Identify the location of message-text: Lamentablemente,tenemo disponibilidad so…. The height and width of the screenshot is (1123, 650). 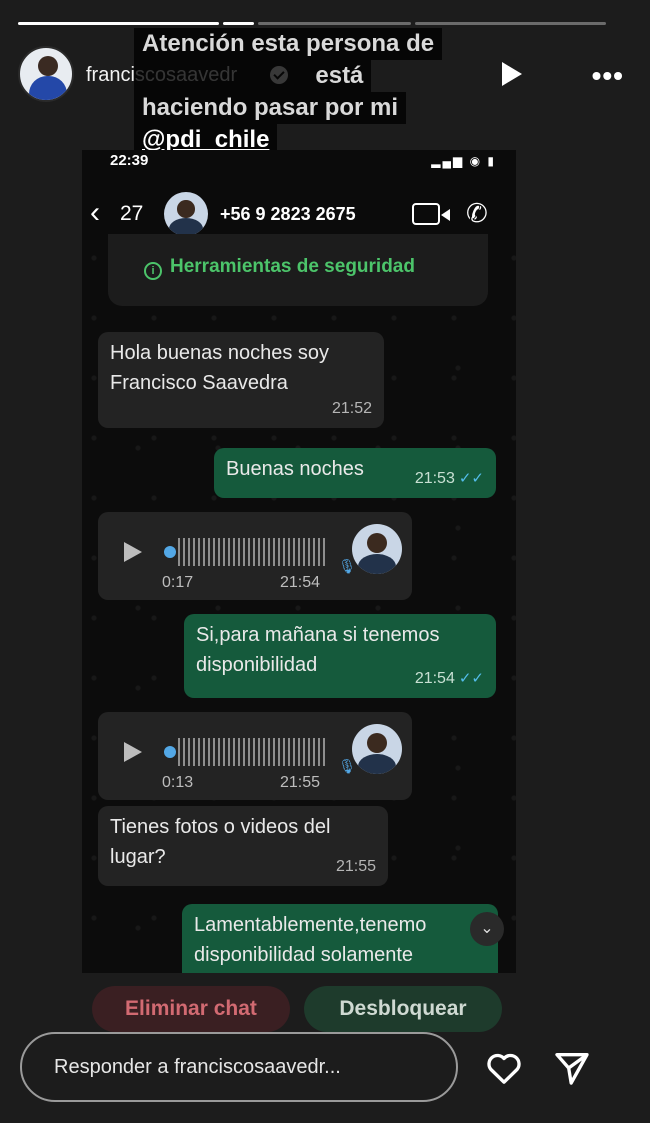
(310, 940).